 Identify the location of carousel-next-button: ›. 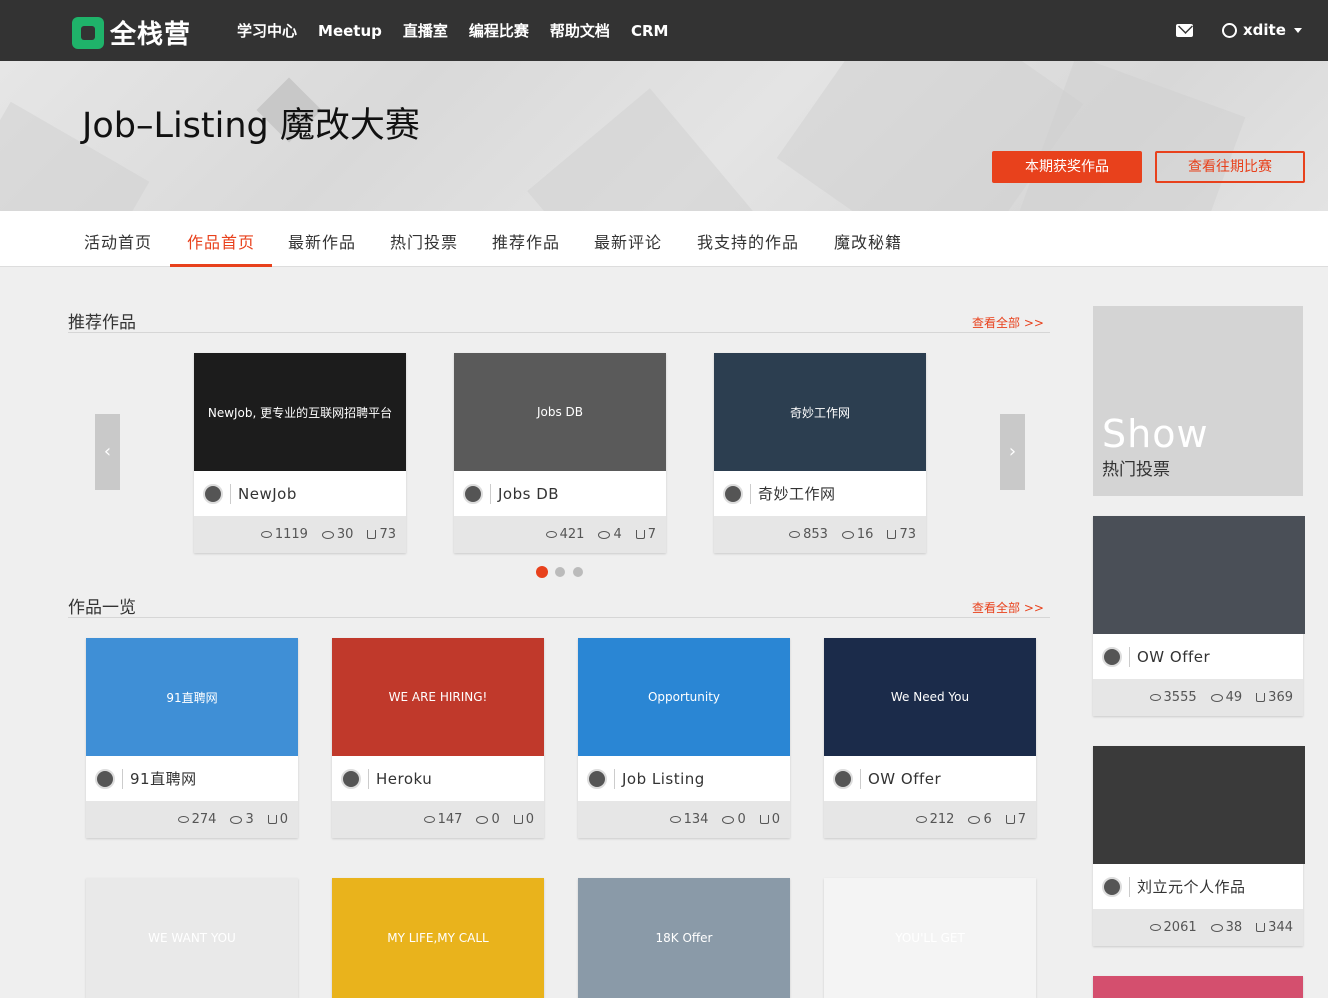
(1012, 452).